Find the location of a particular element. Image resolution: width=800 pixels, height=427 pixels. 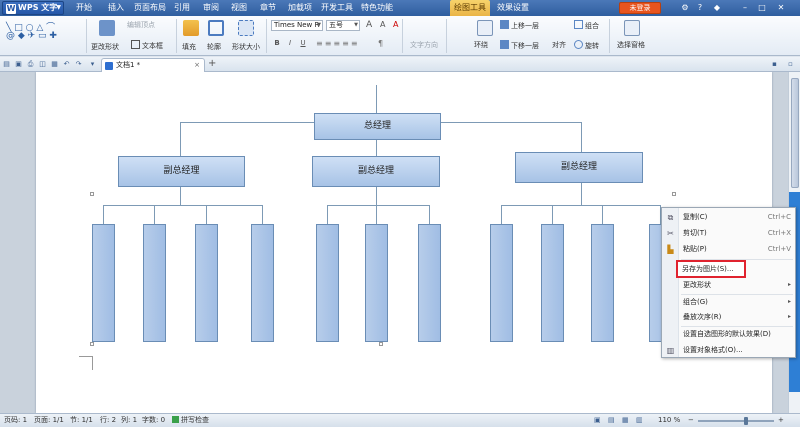

group-button: 组合 is located at coordinates (586, 25).